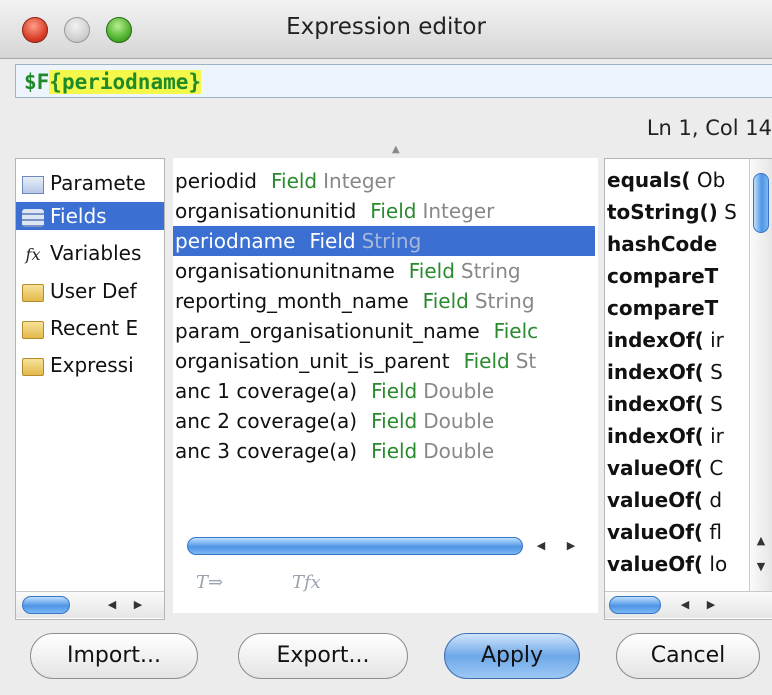  Describe the element at coordinates (285, 271) in the screenshot. I see `field-name: organisationunitname` at that location.